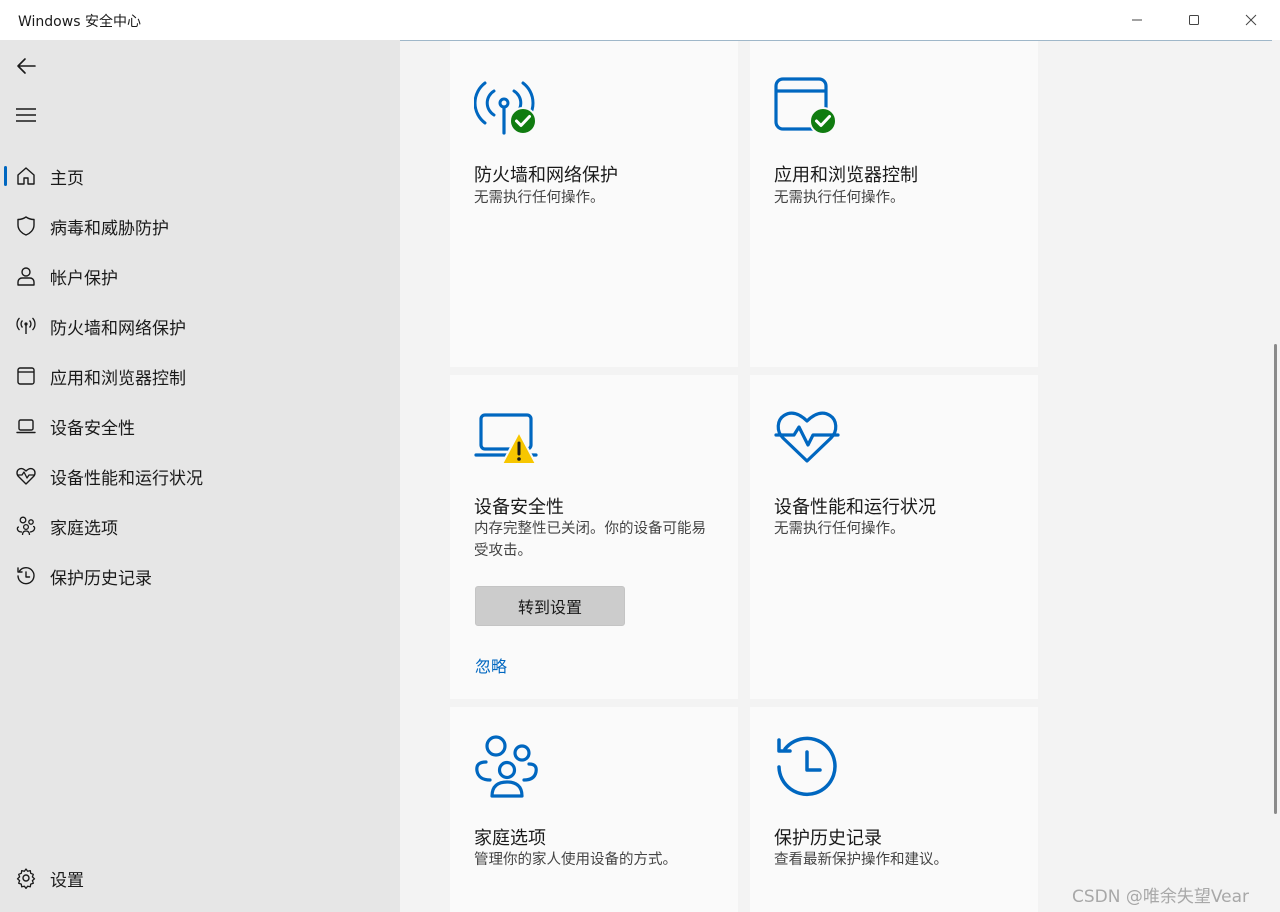  Describe the element at coordinates (1275, 579) in the screenshot. I see `scrollbar-thumb` at that location.